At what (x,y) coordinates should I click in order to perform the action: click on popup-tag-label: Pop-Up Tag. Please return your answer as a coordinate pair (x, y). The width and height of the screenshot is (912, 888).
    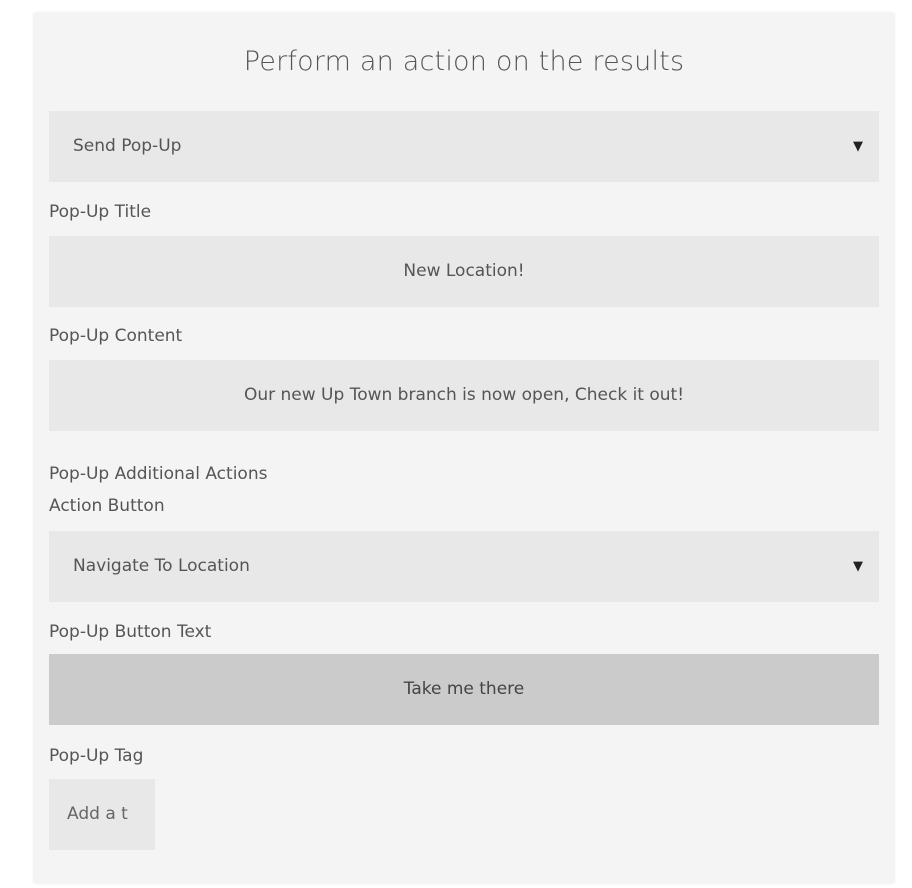
    Looking at the image, I should click on (96, 756).